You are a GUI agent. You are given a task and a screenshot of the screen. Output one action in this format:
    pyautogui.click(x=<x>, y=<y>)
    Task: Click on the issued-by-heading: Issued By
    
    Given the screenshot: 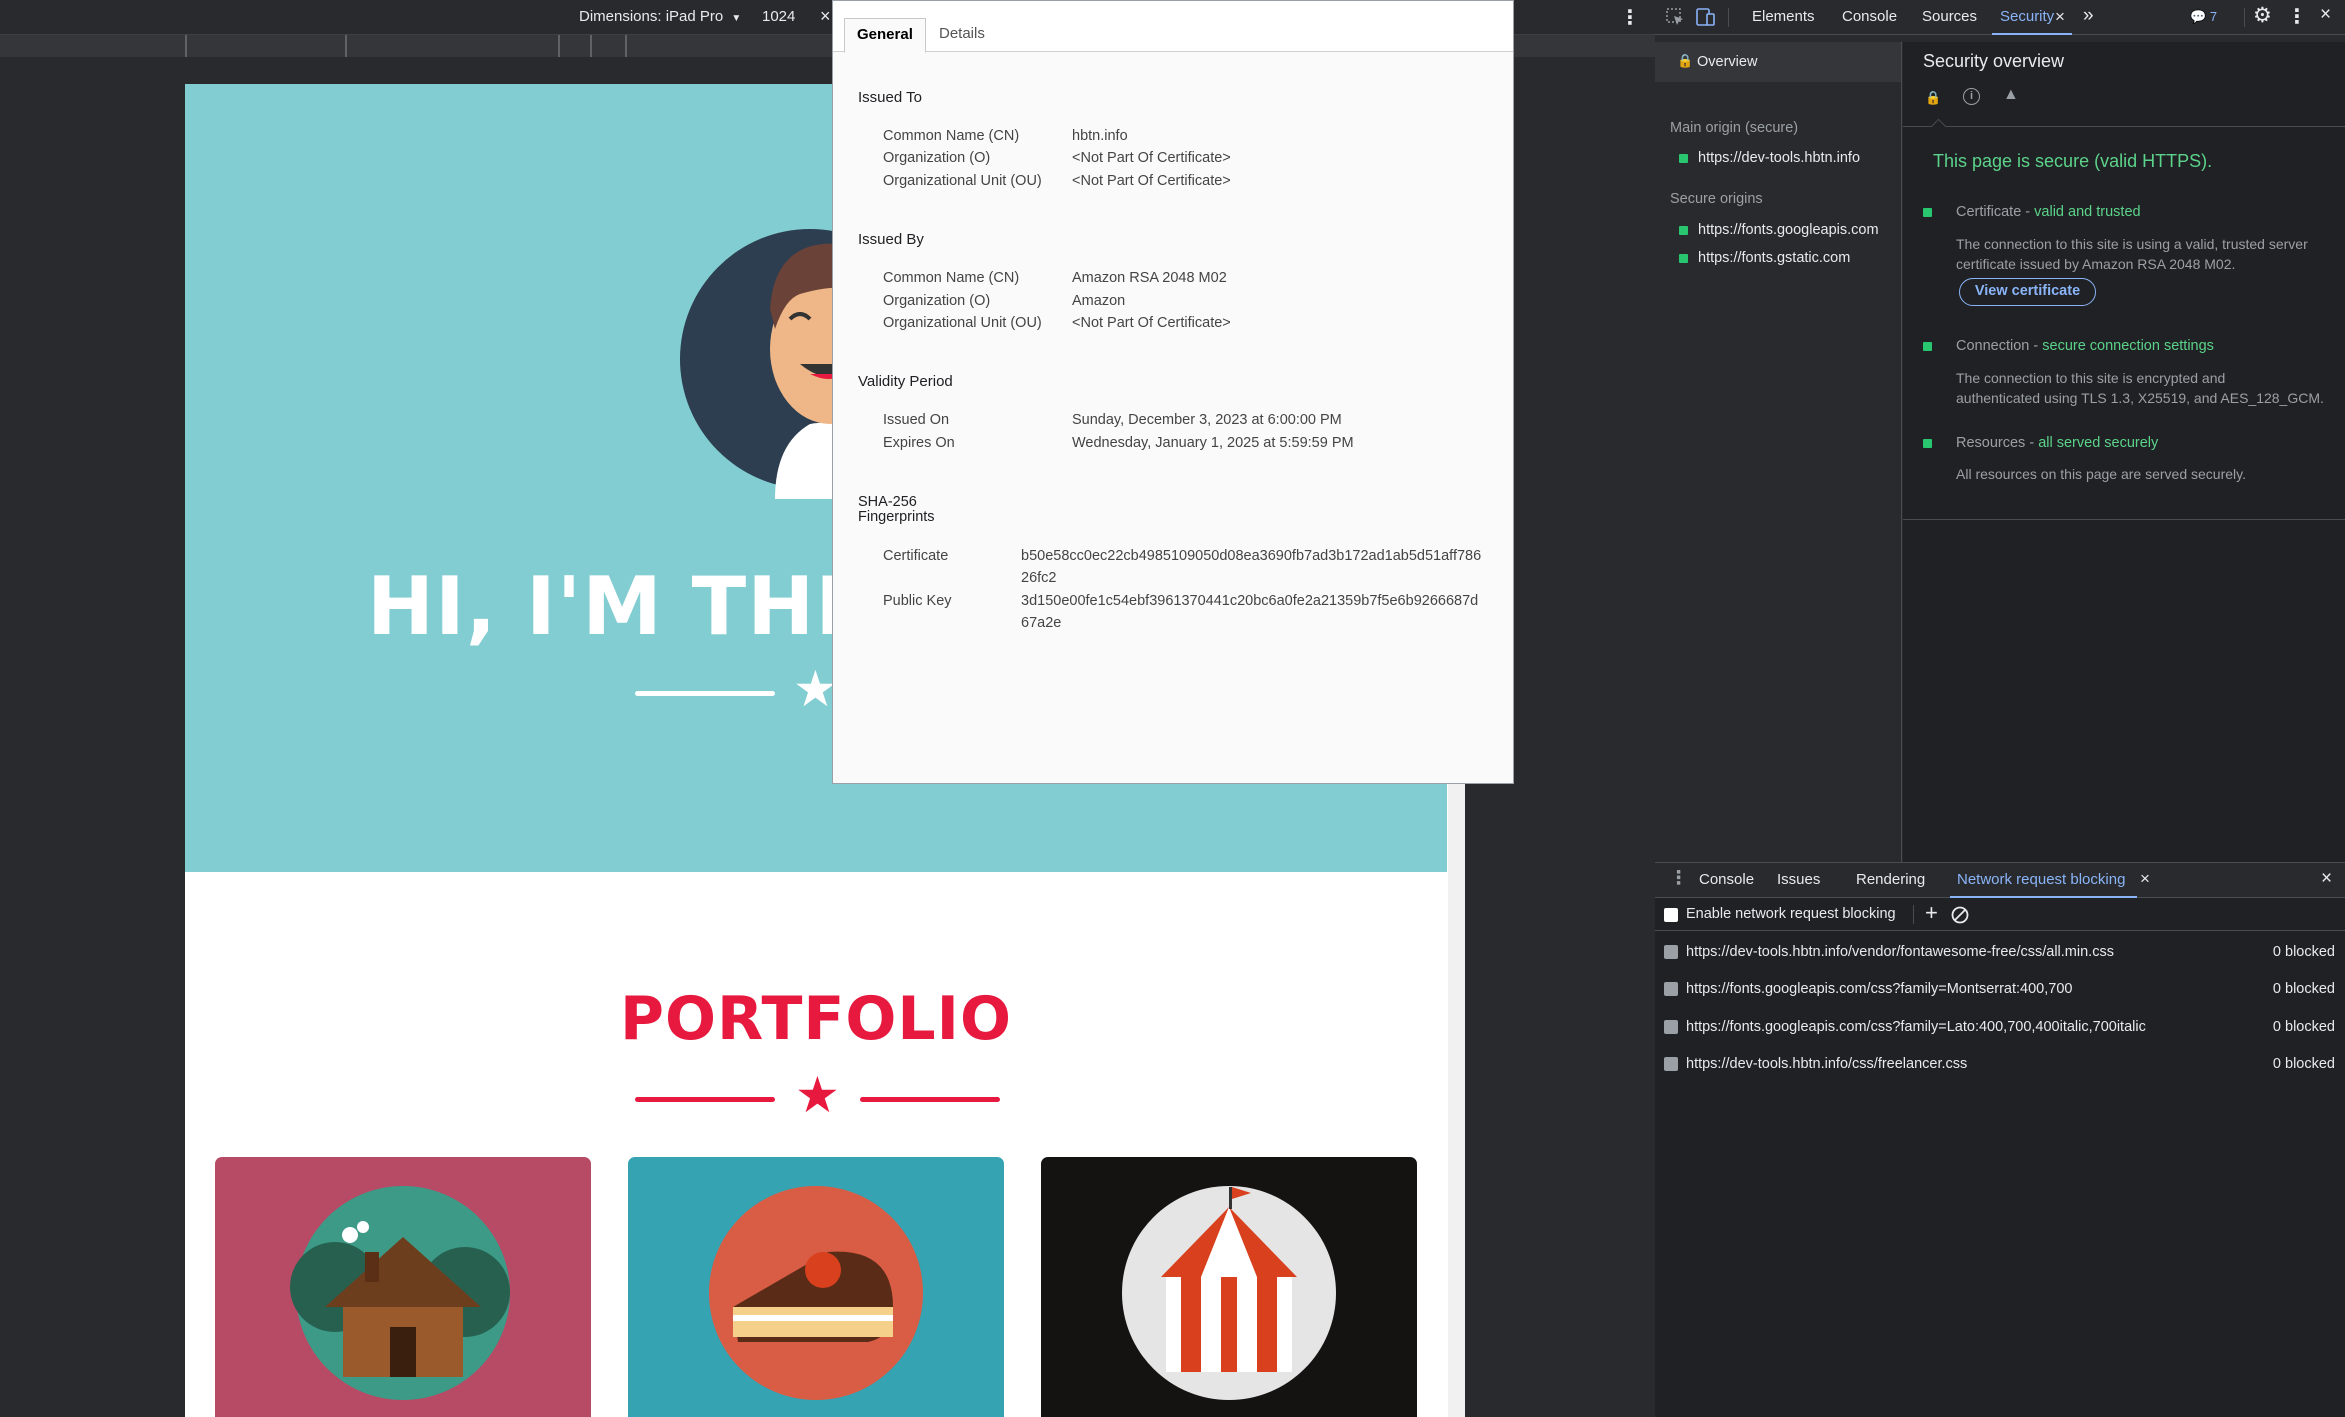 What is the action you would take?
    pyautogui.click(x=891, y=239)
    